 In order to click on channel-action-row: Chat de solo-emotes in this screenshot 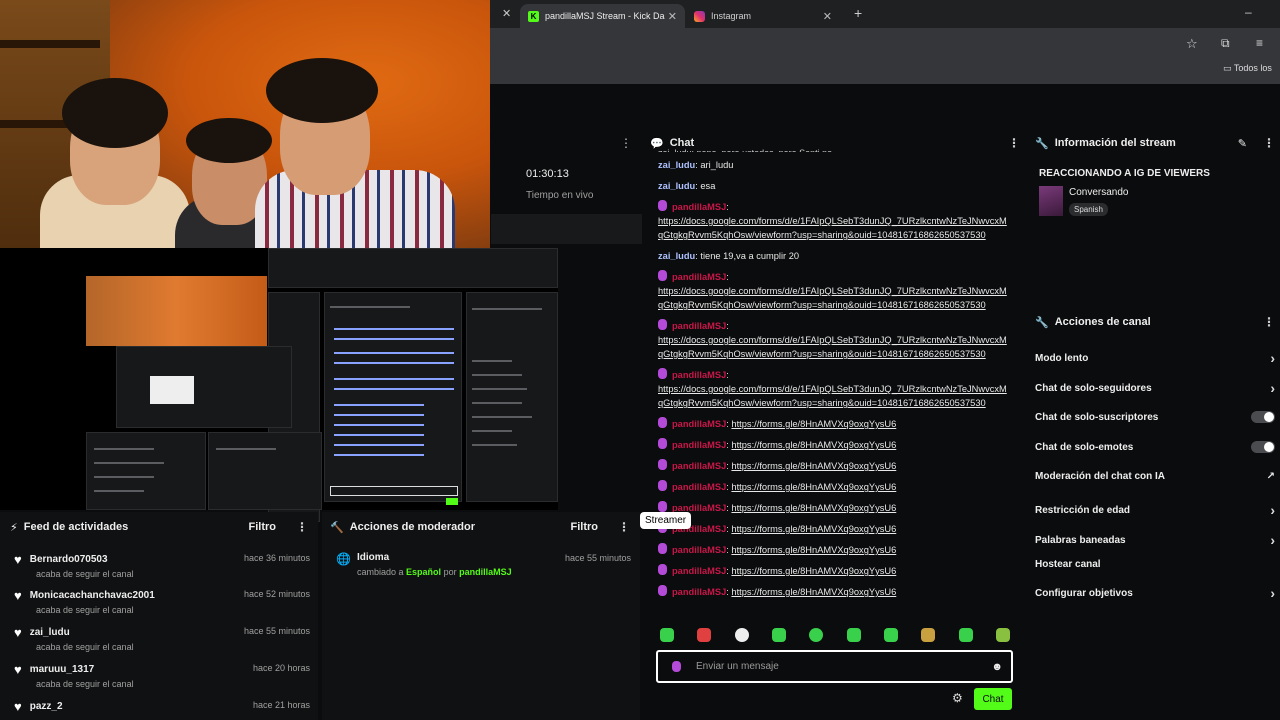, I will do `click(1155, 447)`.